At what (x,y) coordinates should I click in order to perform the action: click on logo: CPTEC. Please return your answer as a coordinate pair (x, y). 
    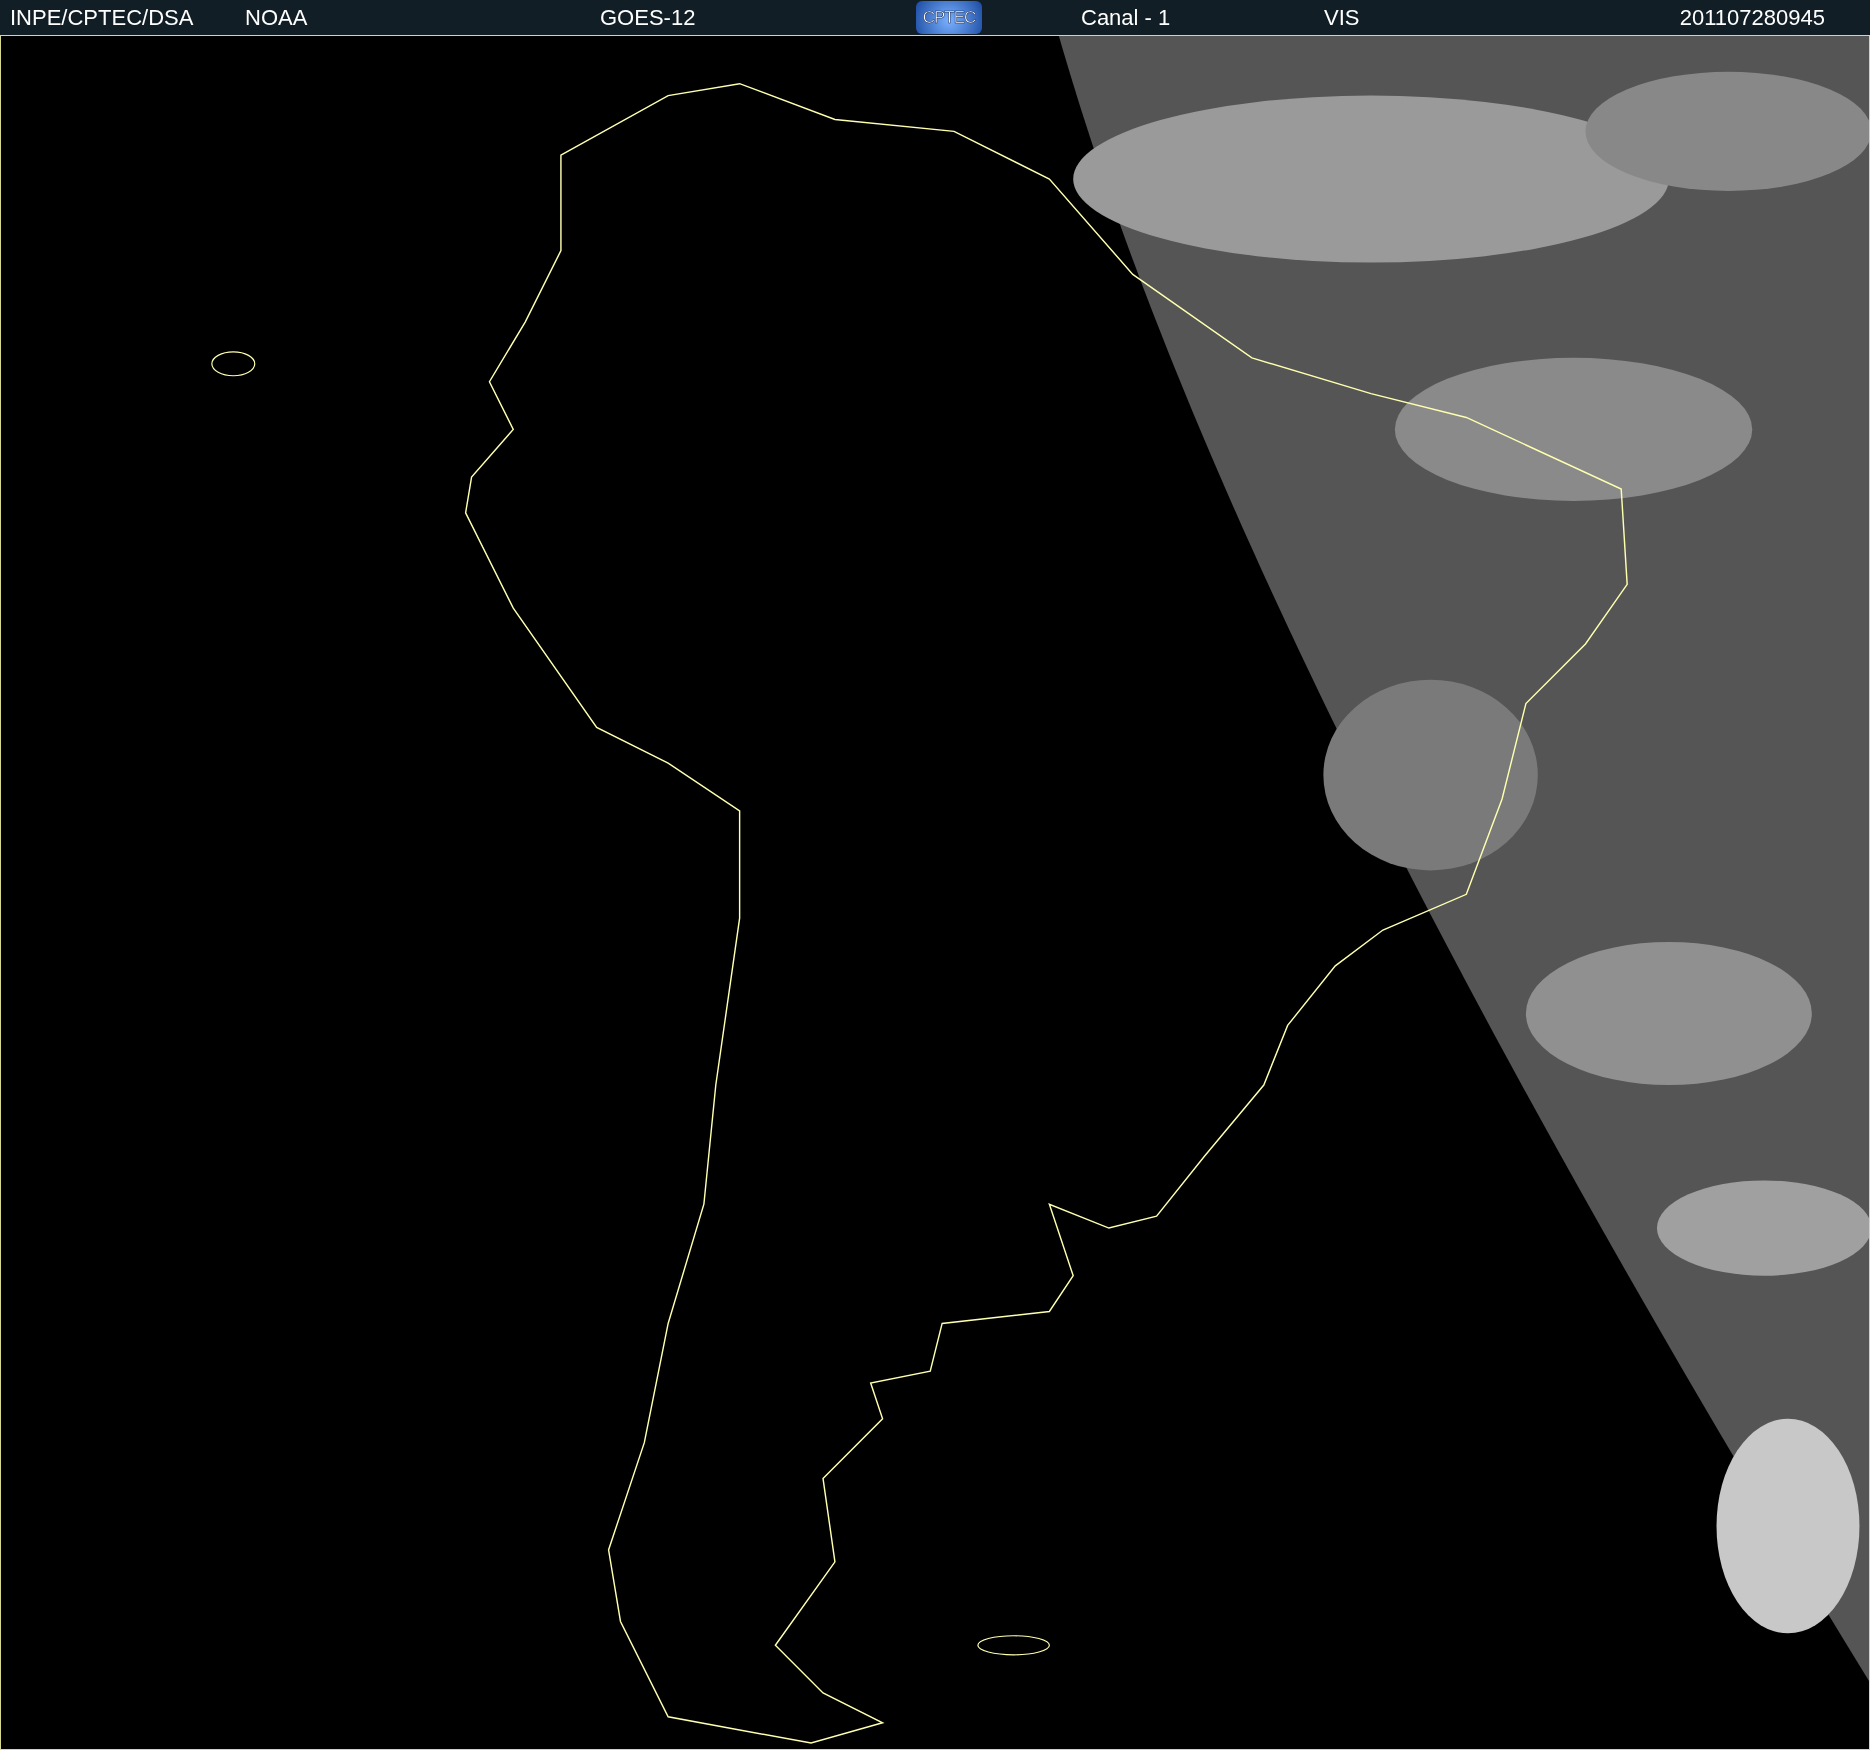
    Looking at the image, I should click on (949, 17).